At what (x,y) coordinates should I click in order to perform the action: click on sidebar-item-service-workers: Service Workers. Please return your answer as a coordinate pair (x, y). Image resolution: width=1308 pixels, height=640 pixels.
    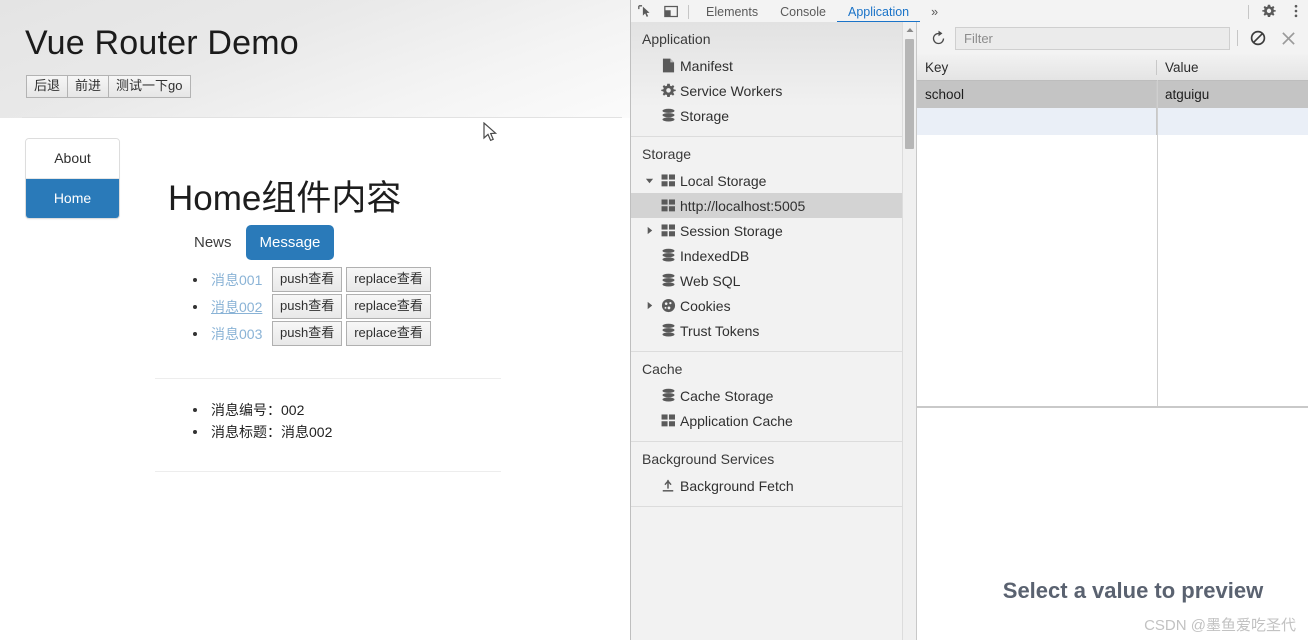
    Looking at the image, I should click on (773, 90).